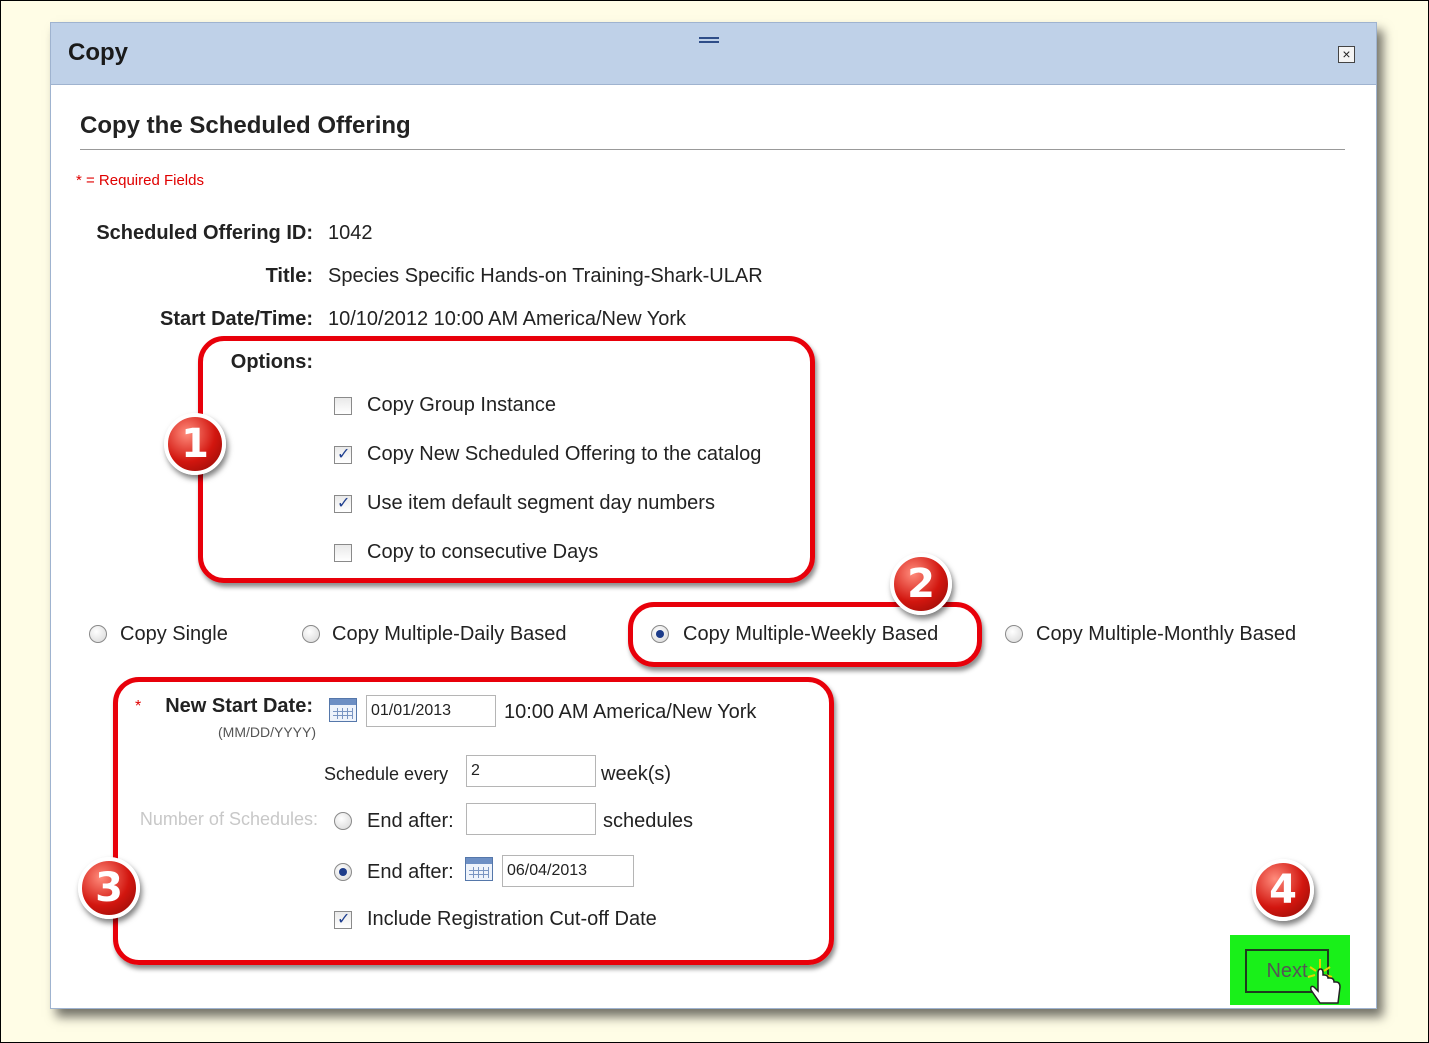 The image size is (1429, 1043). Describe the element at coordinates (713, 54) in the screenshot. I see `dialog-titlebar: Copy ×` at that location.